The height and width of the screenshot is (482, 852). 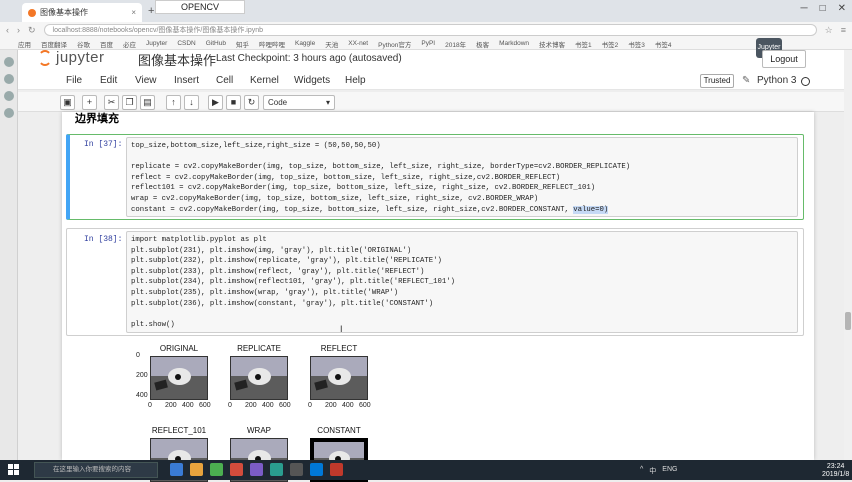 What do you see at coordinates (151, 11) in the screenshot?
I see `new-tab-button: +` at bounding box center [151, 11].